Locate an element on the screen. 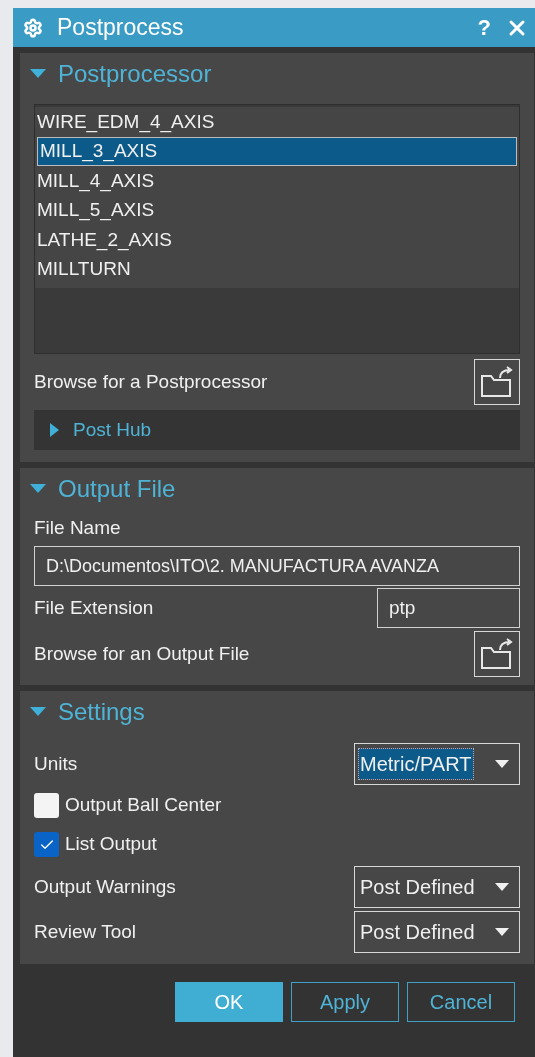  list-item: MILL_3_AXIS is located at coordinates (277, 151).